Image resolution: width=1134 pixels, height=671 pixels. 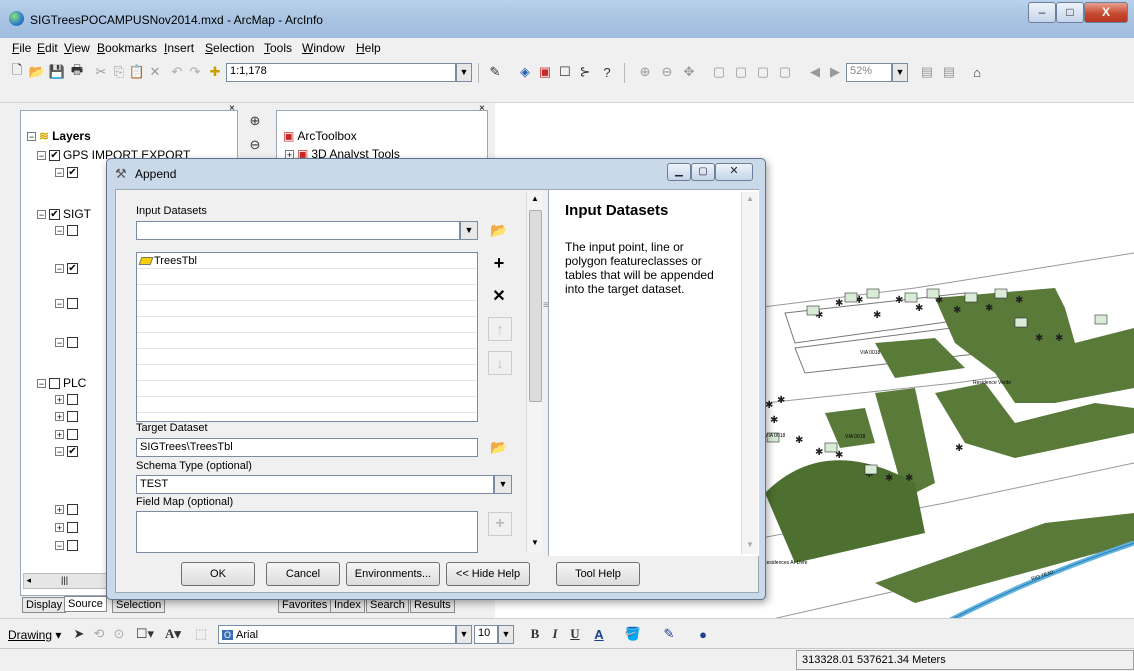 I want to click on layout-pan-icon: ✥, so click(x=689, y=72).